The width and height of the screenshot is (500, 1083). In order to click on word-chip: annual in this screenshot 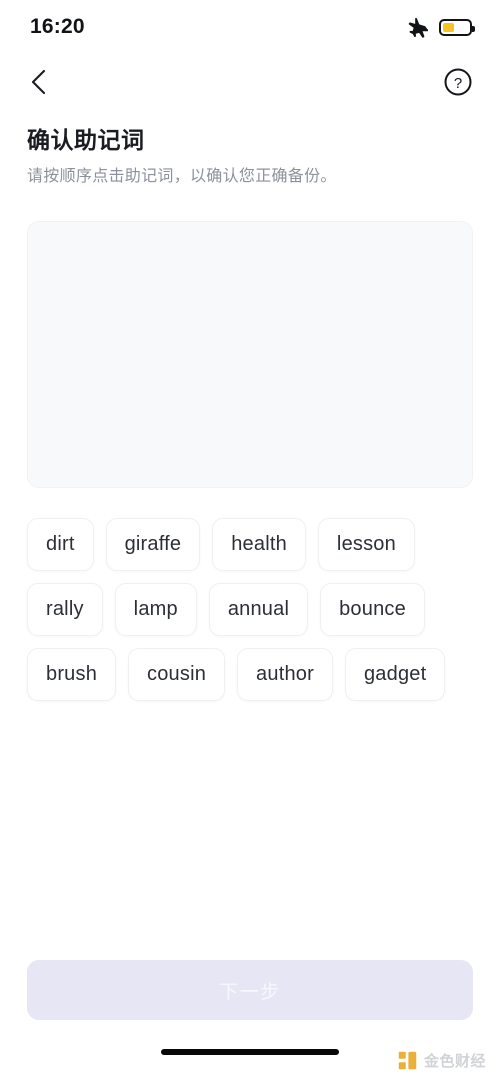, I will do `click(258, 609)`.